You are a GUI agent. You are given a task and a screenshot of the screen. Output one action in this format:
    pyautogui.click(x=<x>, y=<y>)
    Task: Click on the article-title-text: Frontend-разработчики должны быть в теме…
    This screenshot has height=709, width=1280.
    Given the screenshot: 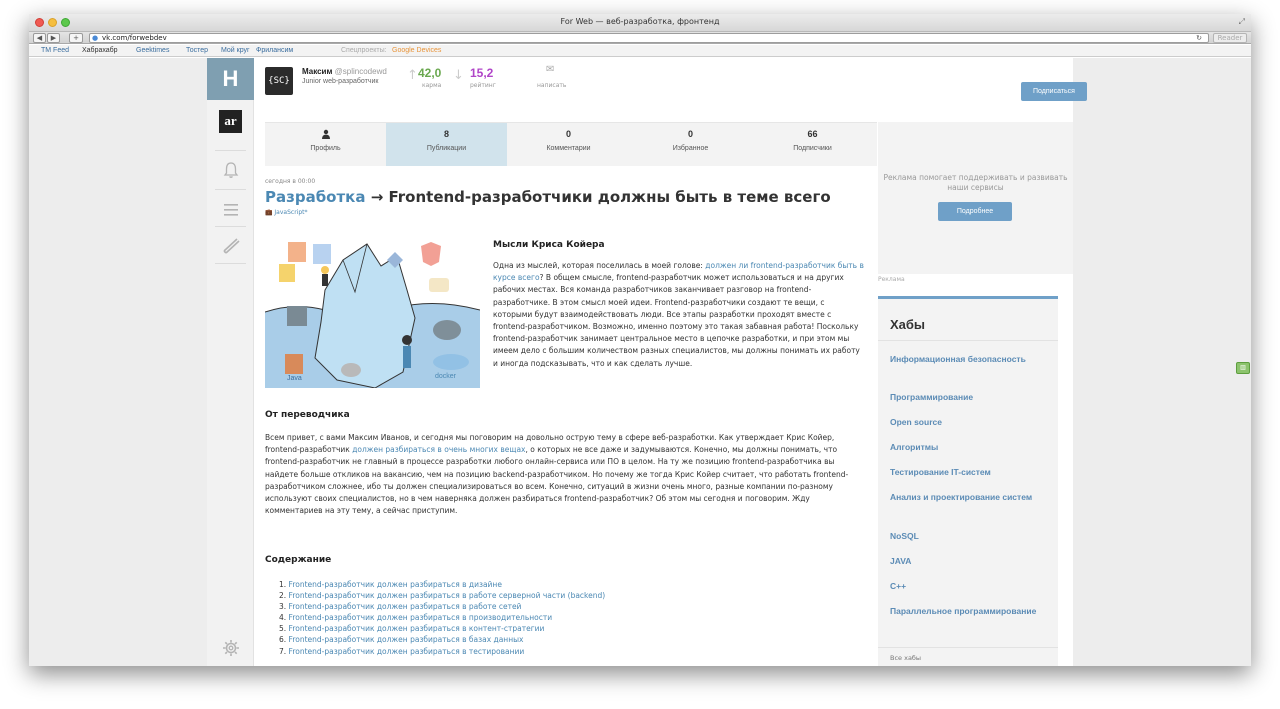 What is the action you would take?
    pyautogui.click(x=609, y=197)
    